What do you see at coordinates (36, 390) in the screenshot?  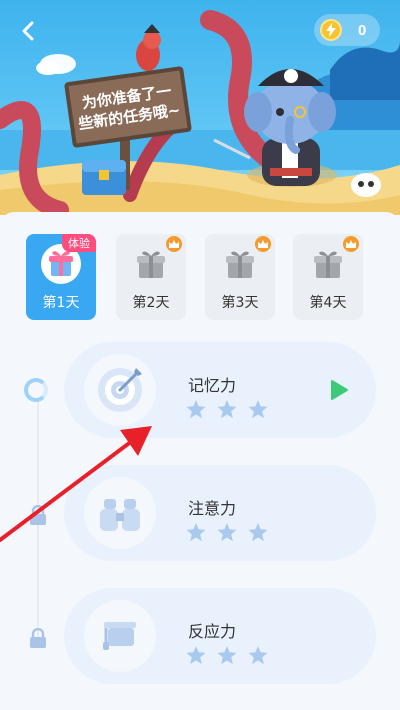 I see `progress-ring-icon` at bounding box center [36, 390].